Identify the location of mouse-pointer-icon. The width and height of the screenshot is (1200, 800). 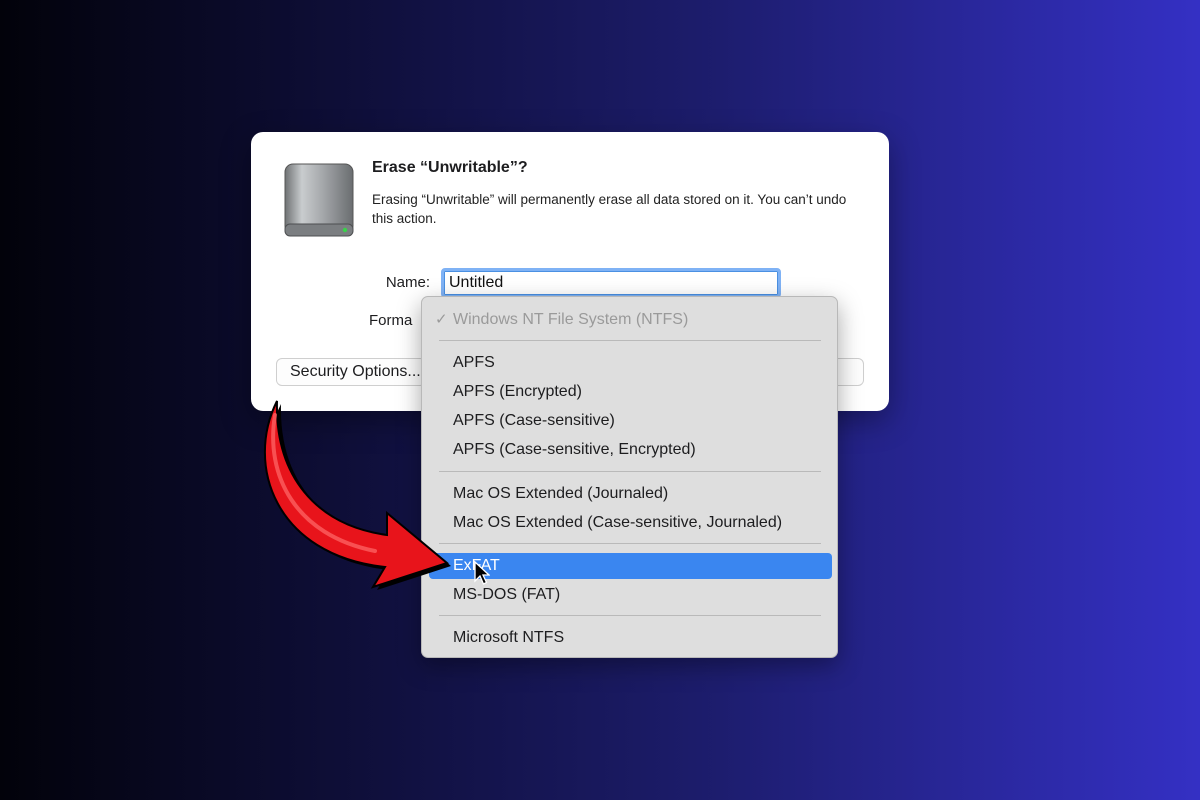
(482, 573).